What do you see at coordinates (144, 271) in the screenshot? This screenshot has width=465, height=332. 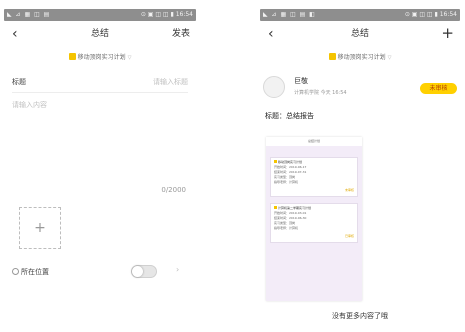 I see `location-toggle` at bounding box center [144, 271].